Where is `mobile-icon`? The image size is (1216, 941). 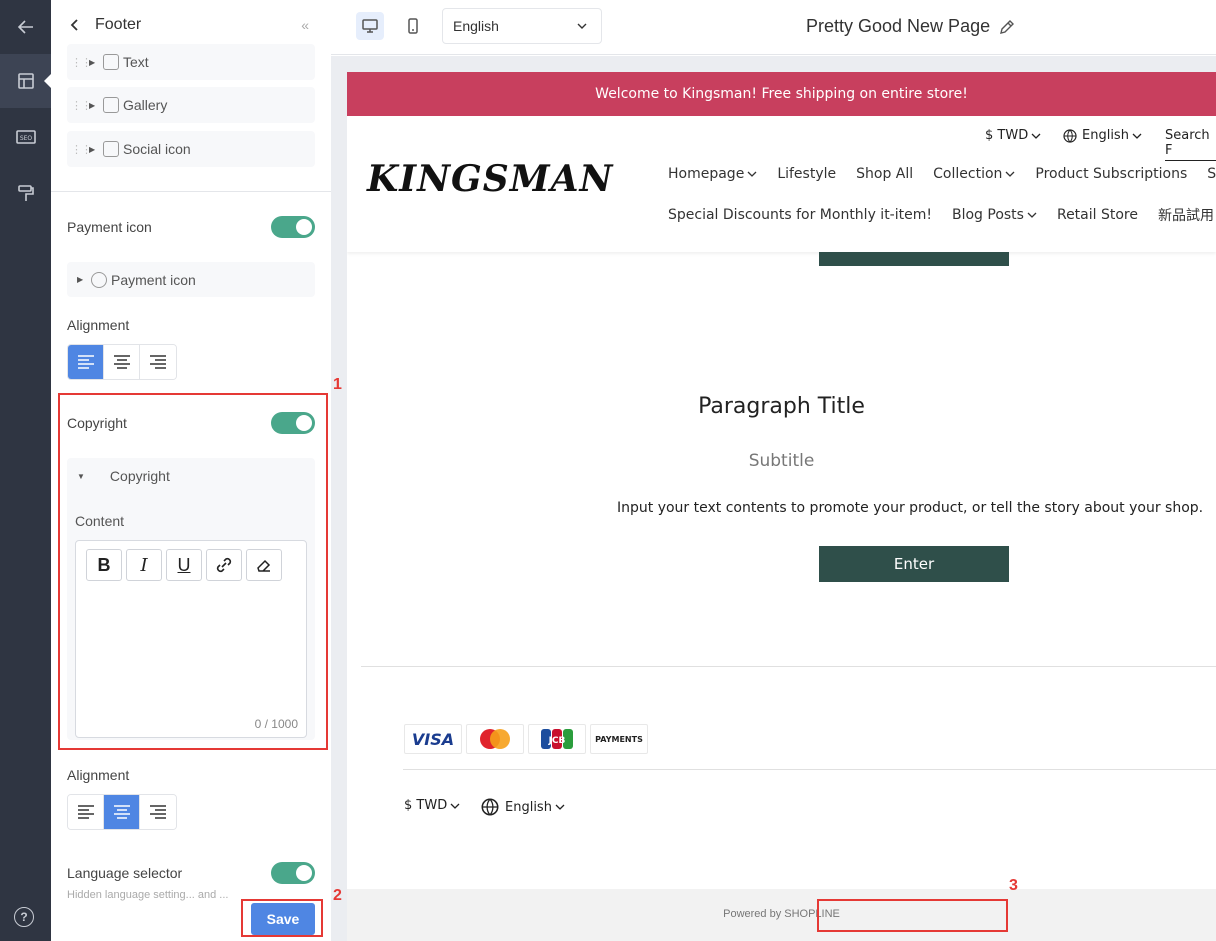
mobile-icon is located at coordinates (413, 26).